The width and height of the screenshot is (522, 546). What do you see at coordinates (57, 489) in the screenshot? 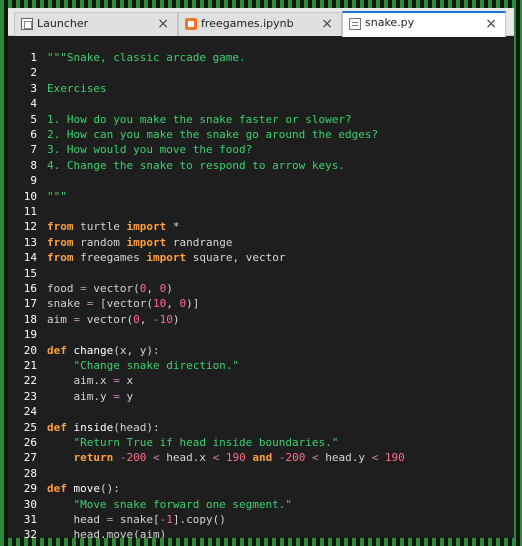
I see `code-token: def` at bounding box center [57, 489].